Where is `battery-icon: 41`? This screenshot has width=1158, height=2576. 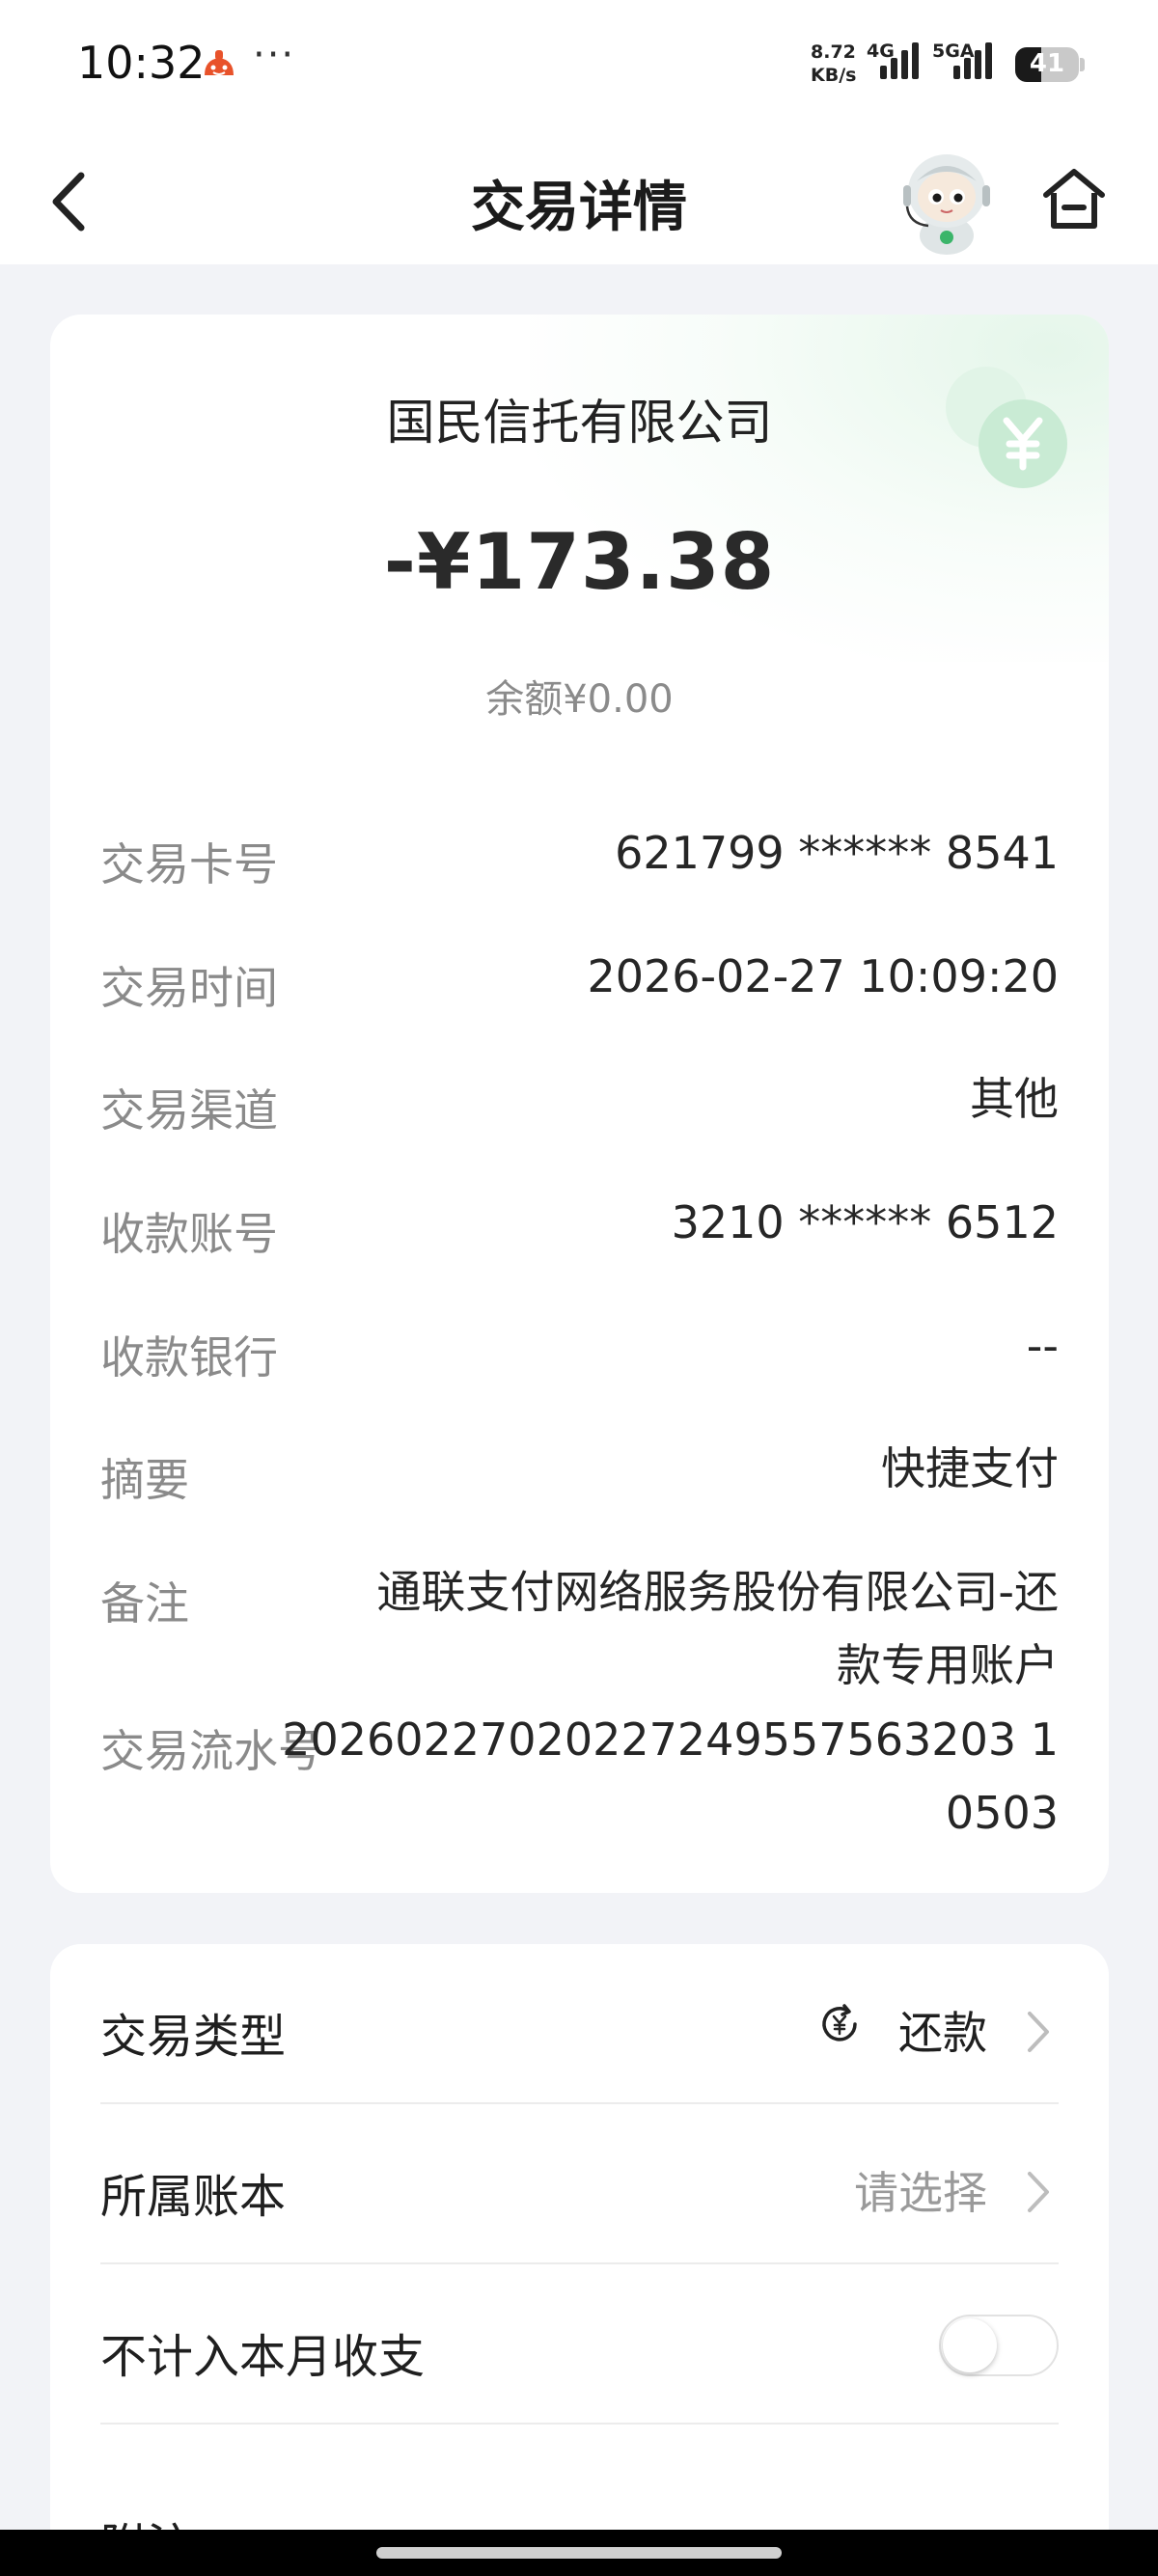
battery-icon: 41 is located at coordinates (1047, 64).